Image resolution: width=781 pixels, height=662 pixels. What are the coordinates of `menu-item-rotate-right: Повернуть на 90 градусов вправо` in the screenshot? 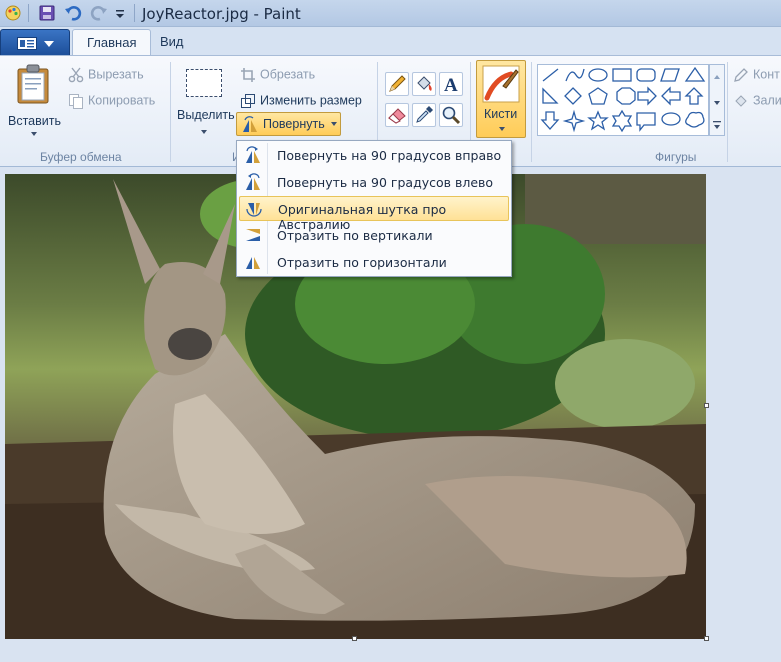 It's located at (374, 155).